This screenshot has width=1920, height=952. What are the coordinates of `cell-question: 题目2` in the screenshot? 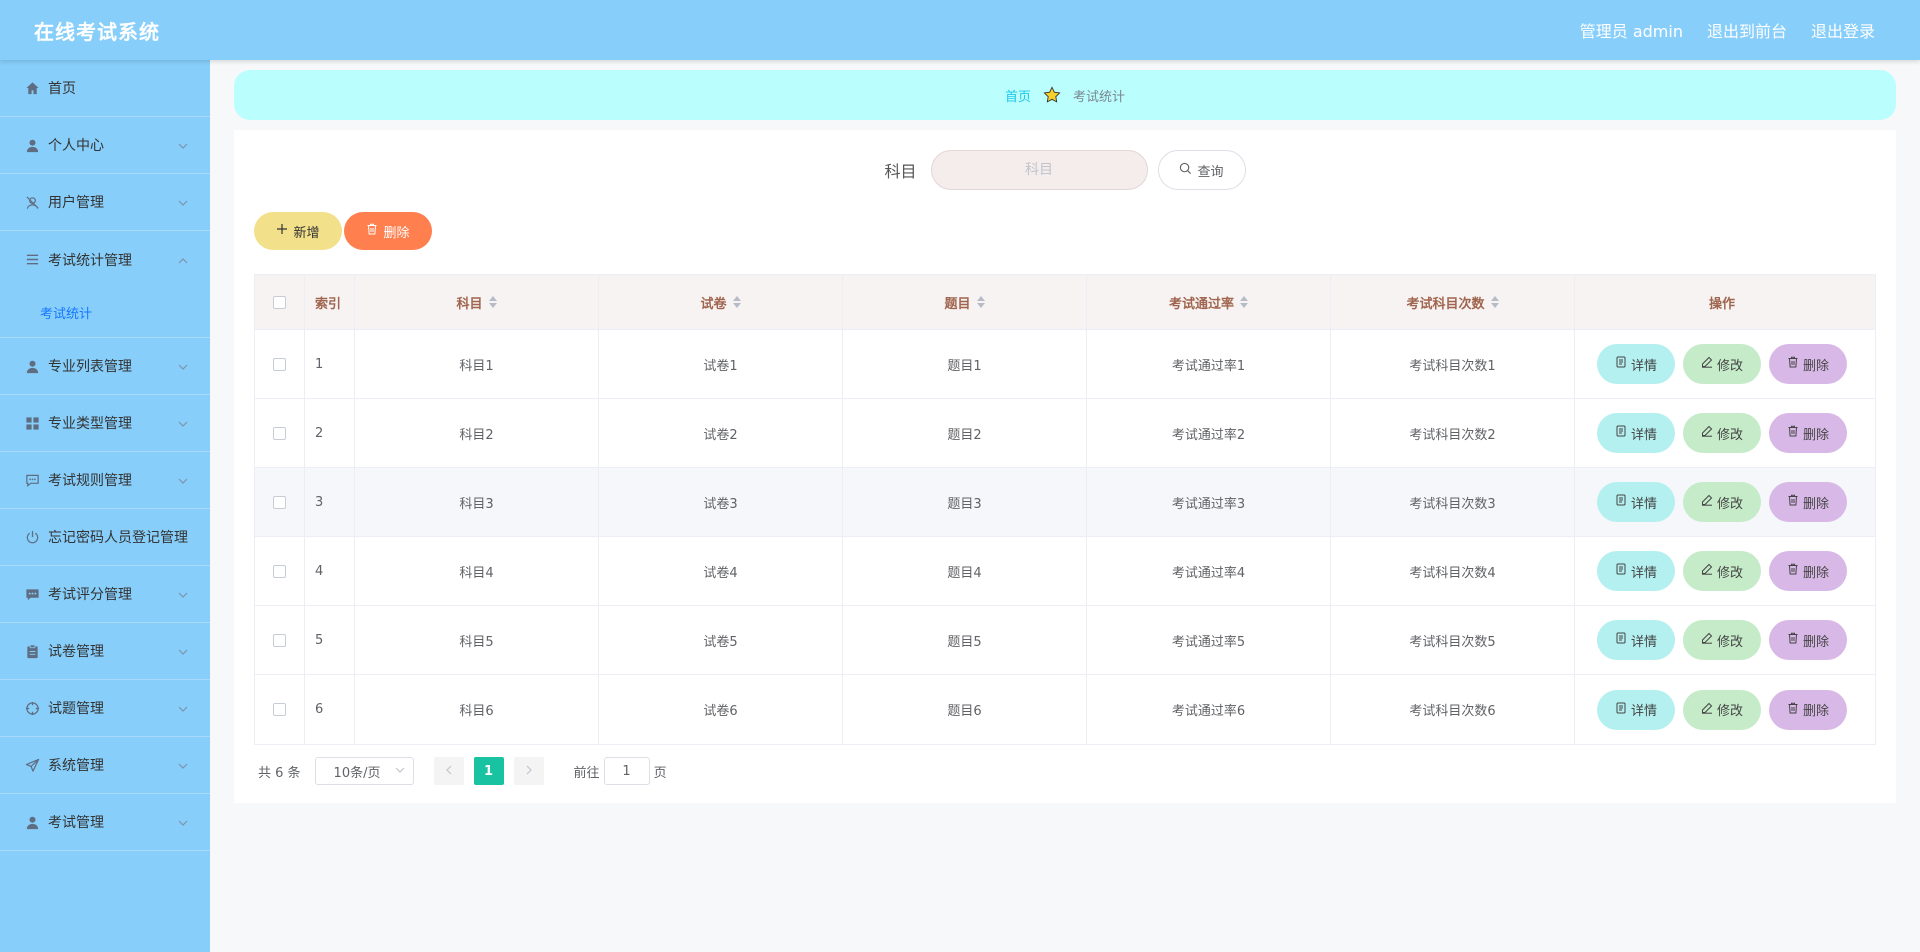 It's located at (965, 433).